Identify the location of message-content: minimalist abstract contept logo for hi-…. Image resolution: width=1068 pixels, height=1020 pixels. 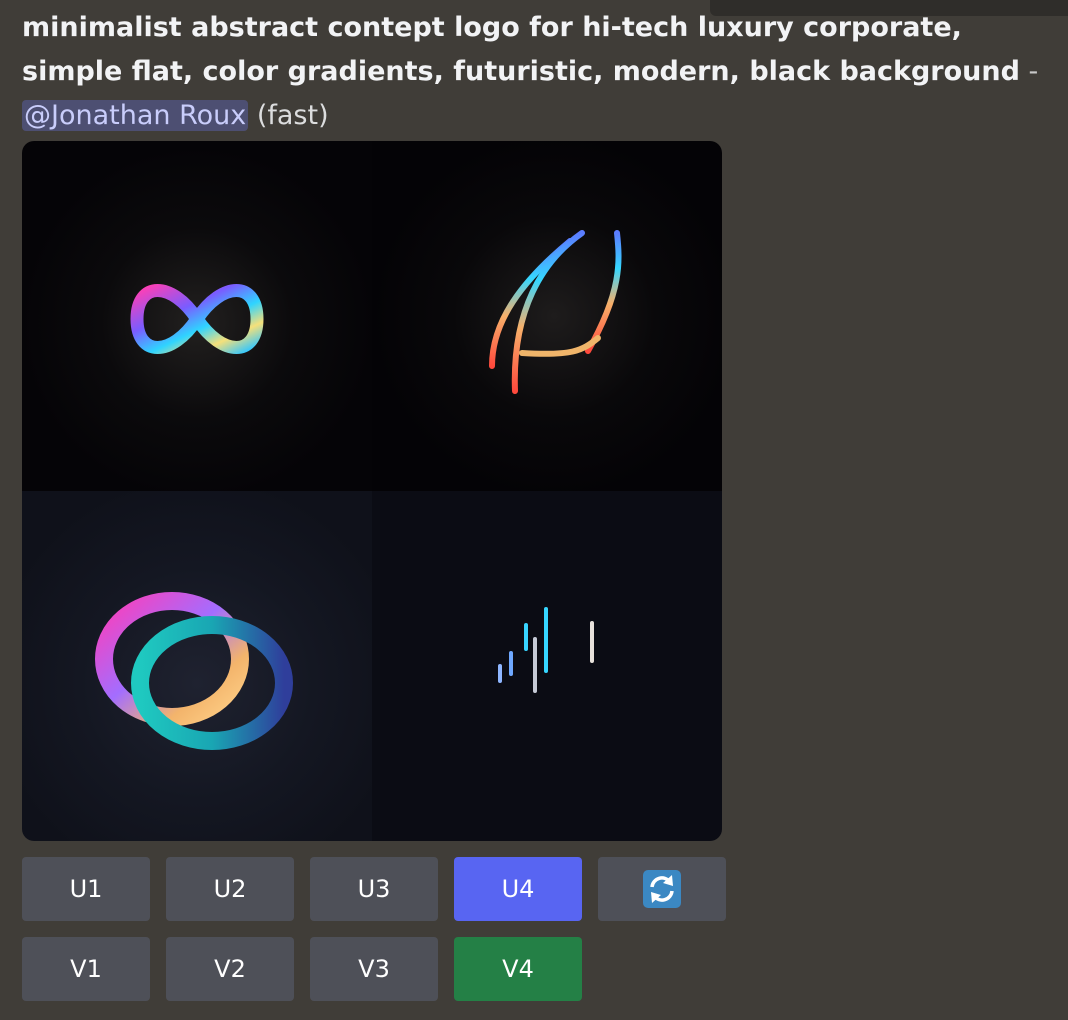
(537, 72).